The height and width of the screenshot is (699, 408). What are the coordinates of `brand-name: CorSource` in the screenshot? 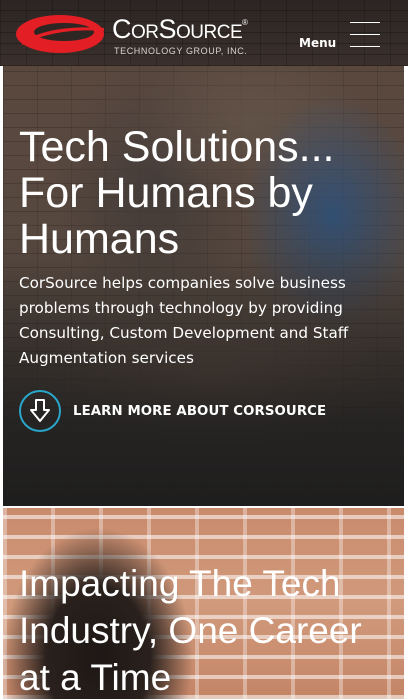 It's located at (177, 29).